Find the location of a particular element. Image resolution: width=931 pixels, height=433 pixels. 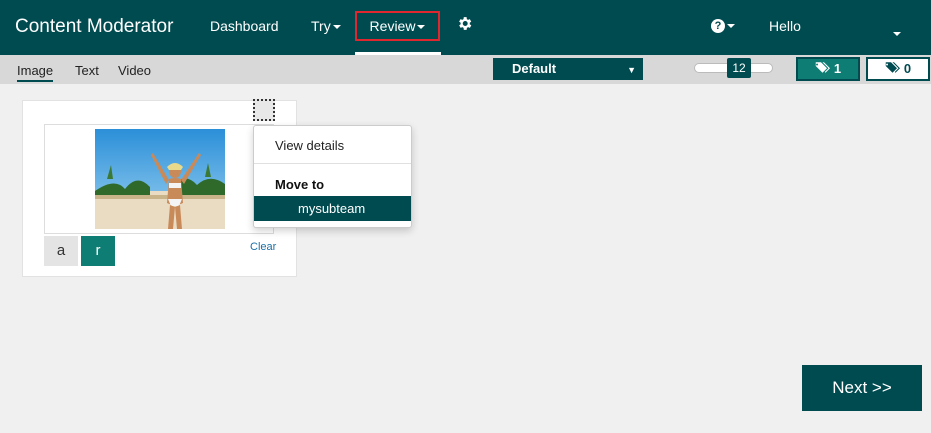

nav-review-label: Review is located at coordinates (392, 26).